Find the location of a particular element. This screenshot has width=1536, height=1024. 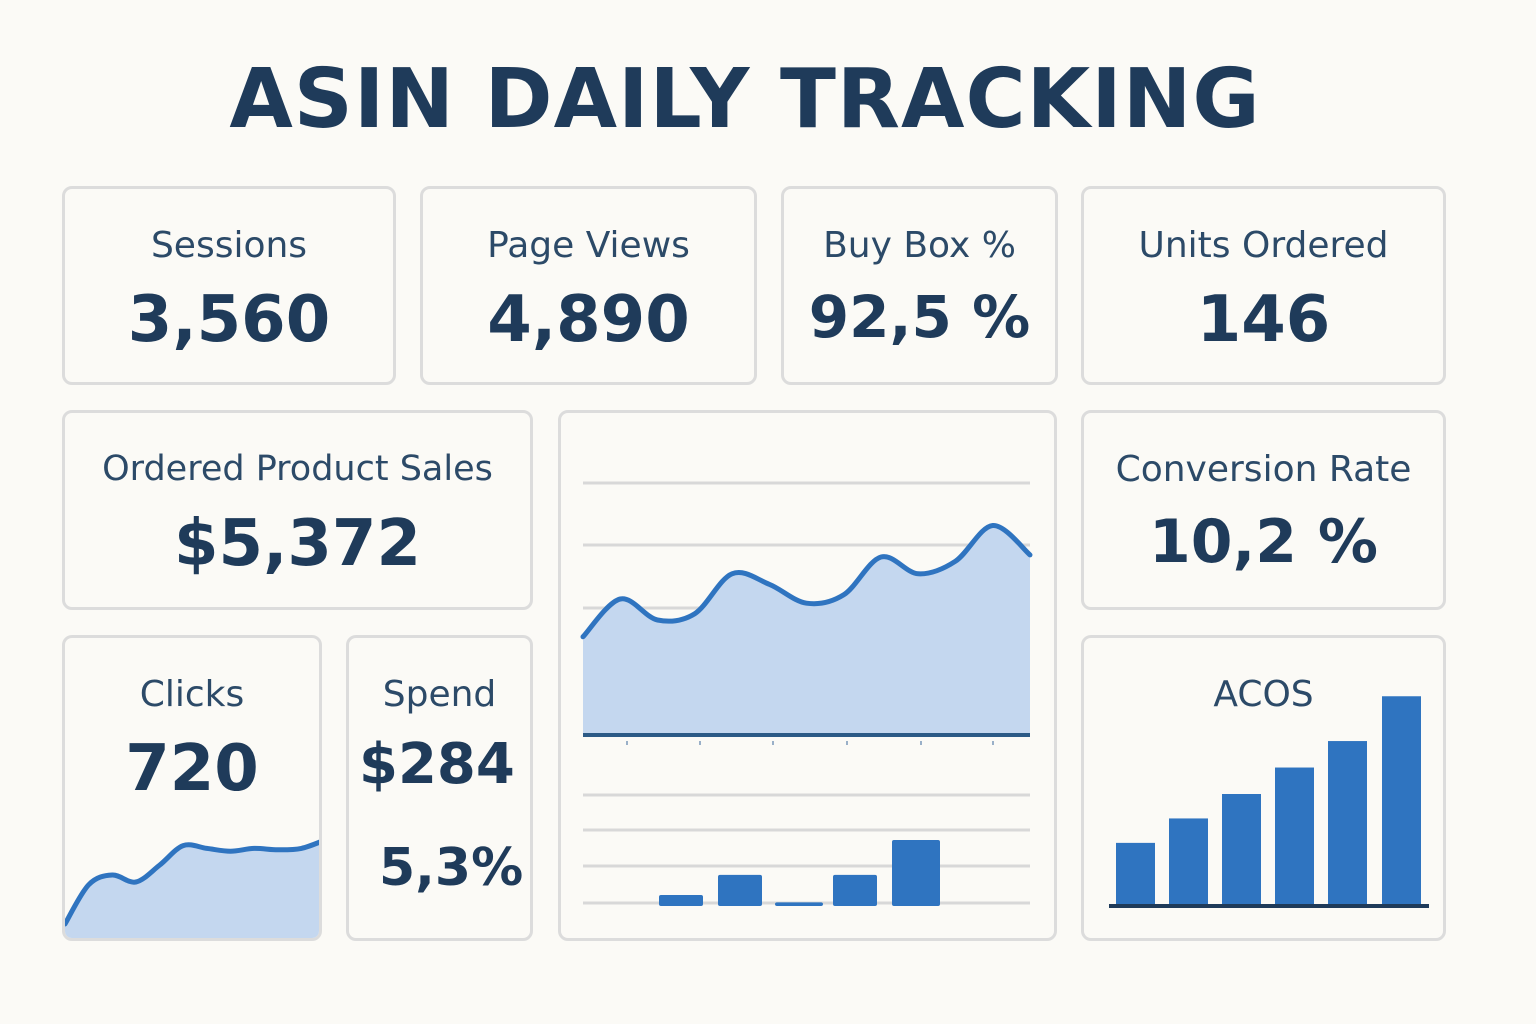

ordered-product-sales-value: $5,372 is located at coordinates (297, 544).